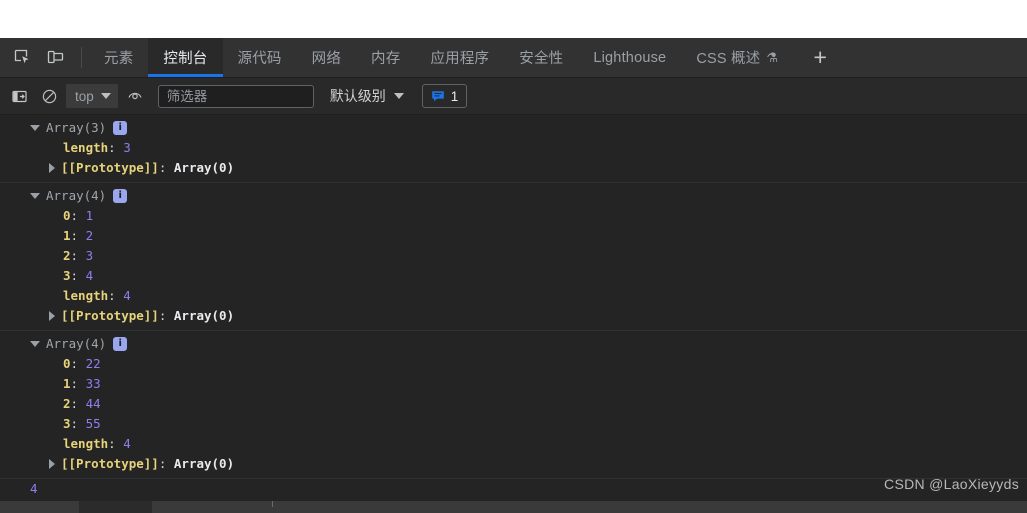  I want to click on object-property-row: 1: 33, so click(513, 384).